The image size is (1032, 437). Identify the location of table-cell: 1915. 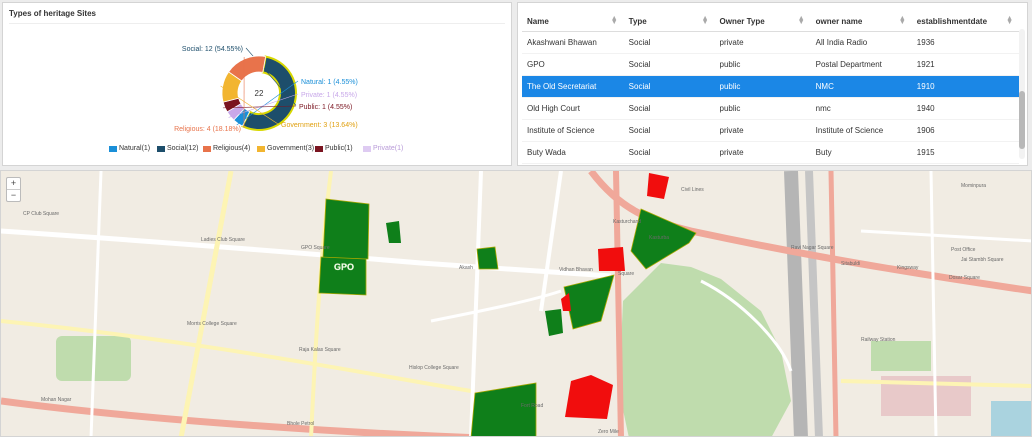
(965, 152).